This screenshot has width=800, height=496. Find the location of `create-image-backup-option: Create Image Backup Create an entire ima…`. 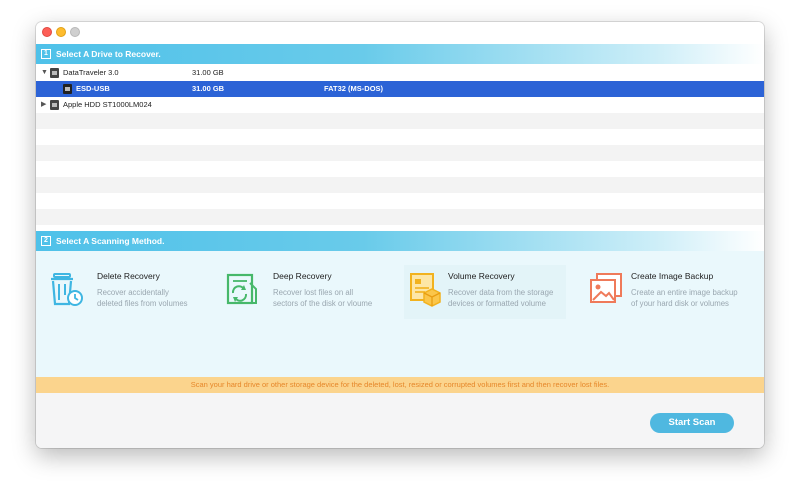

create-image-backup-option: Create Image Backup Create an entire ima… is located at coordinates (672, 292).